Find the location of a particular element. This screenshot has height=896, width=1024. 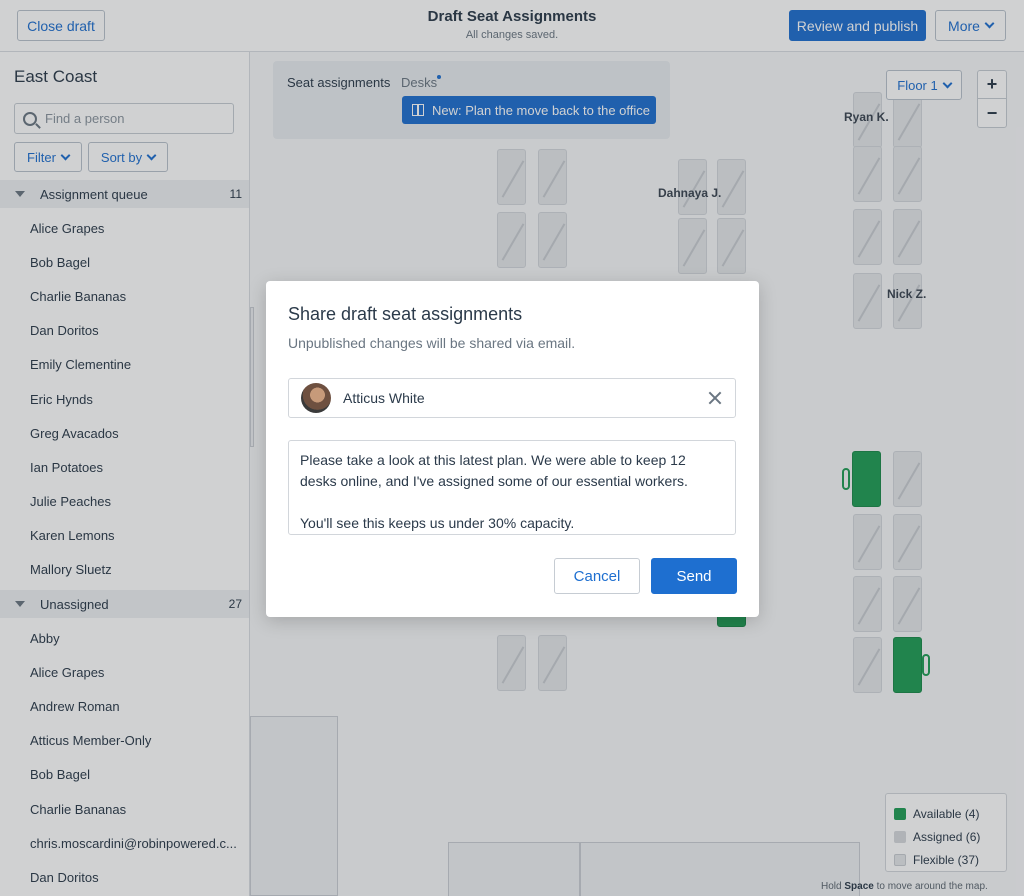

send-button: Send is located at coordinates (694, 576).